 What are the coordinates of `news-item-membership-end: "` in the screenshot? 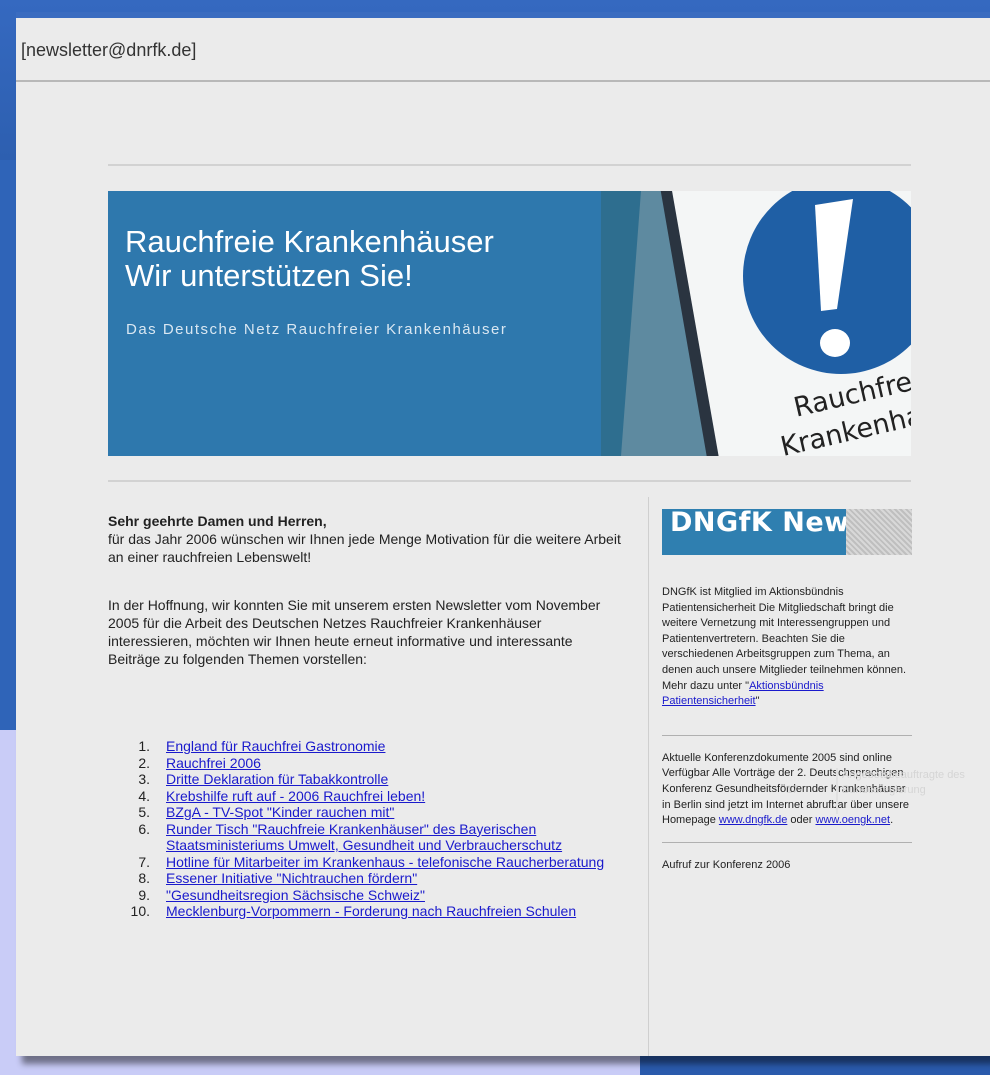 It's located at (757, 701).